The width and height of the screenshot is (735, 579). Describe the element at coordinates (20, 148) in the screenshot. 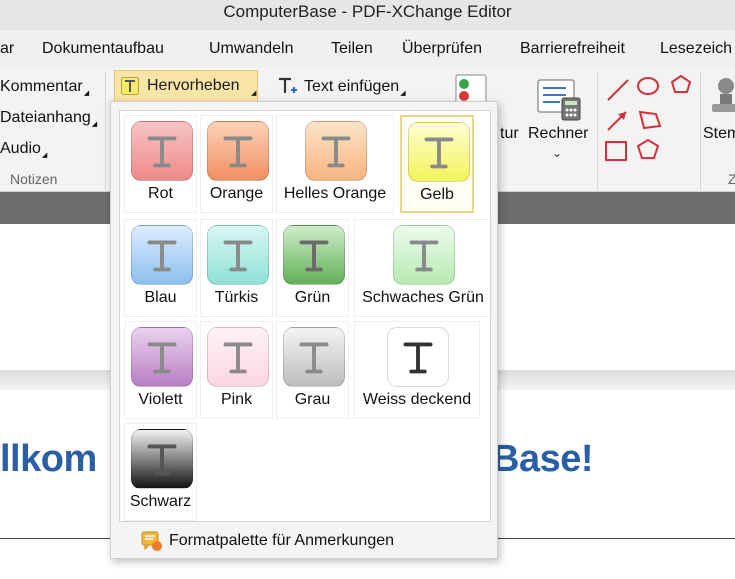

I see `audio-label: Audio` at that location.